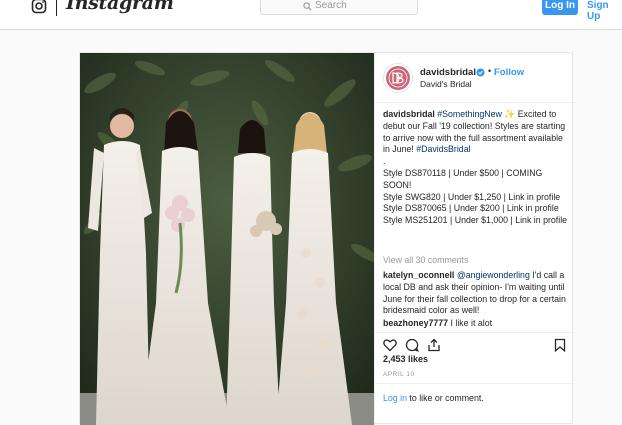 The height and width of the screenshot is (425, 622). I want to click on post-username: davidsbridal, so click(448, 72).